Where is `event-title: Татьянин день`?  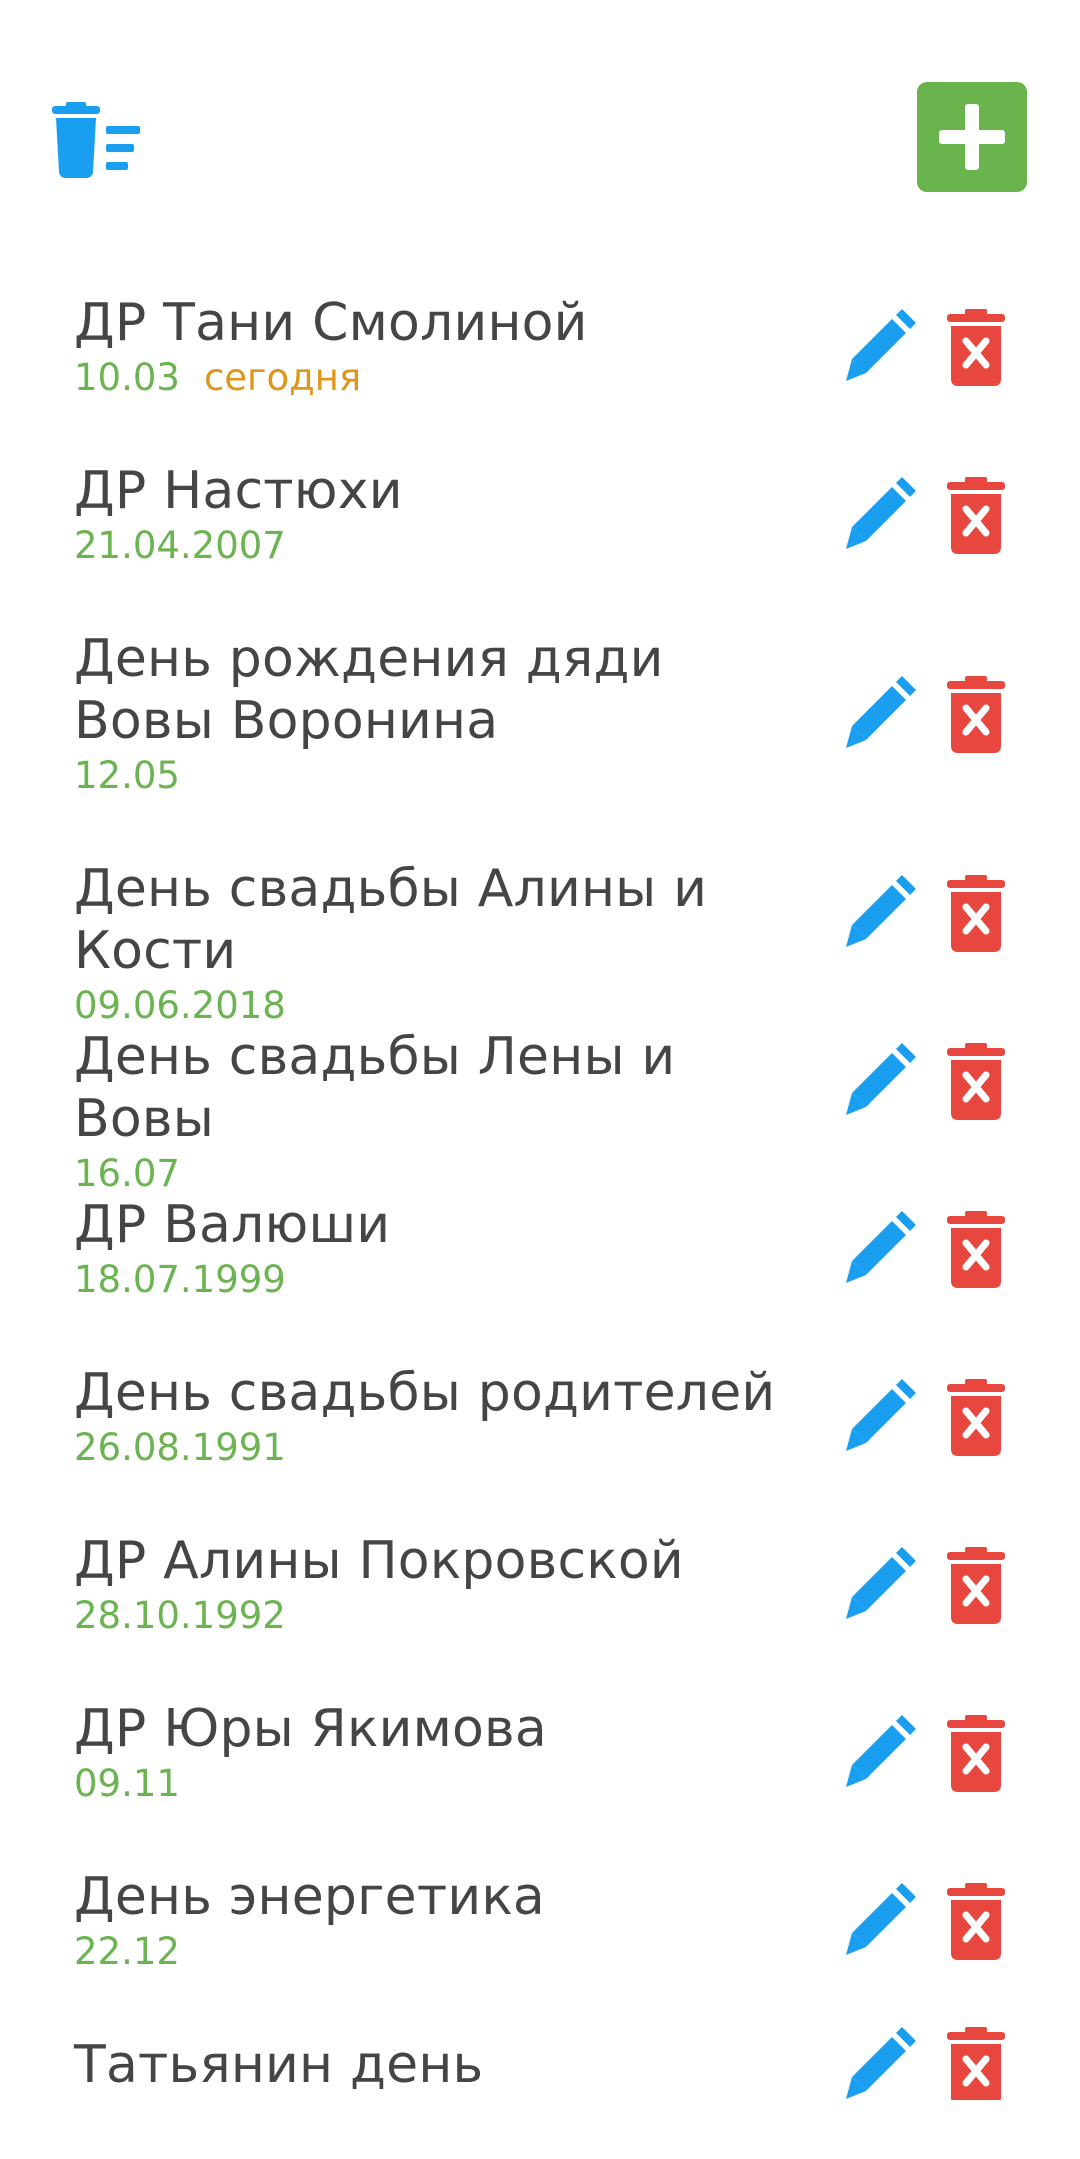 event-title: Татьянин день is located at coordinates (279, 2065).